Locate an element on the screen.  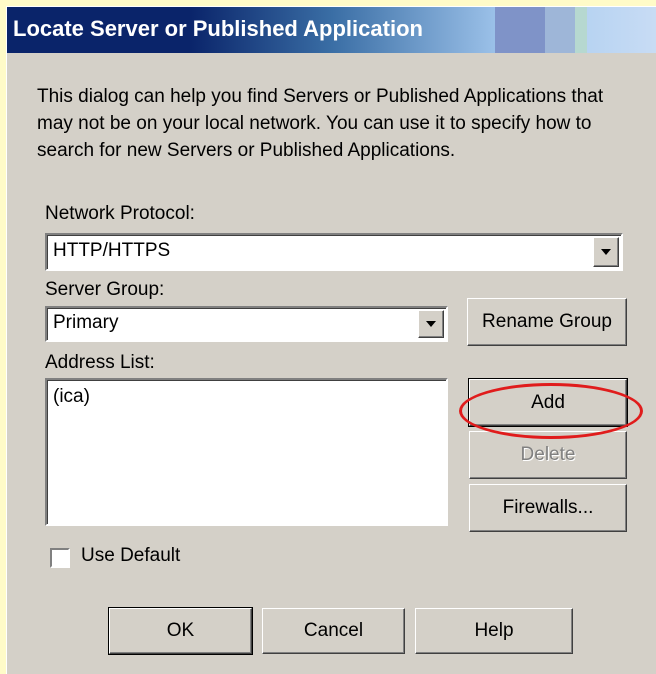
network-protocol-label: Network Protocol: is located at coordinates (120, 214).